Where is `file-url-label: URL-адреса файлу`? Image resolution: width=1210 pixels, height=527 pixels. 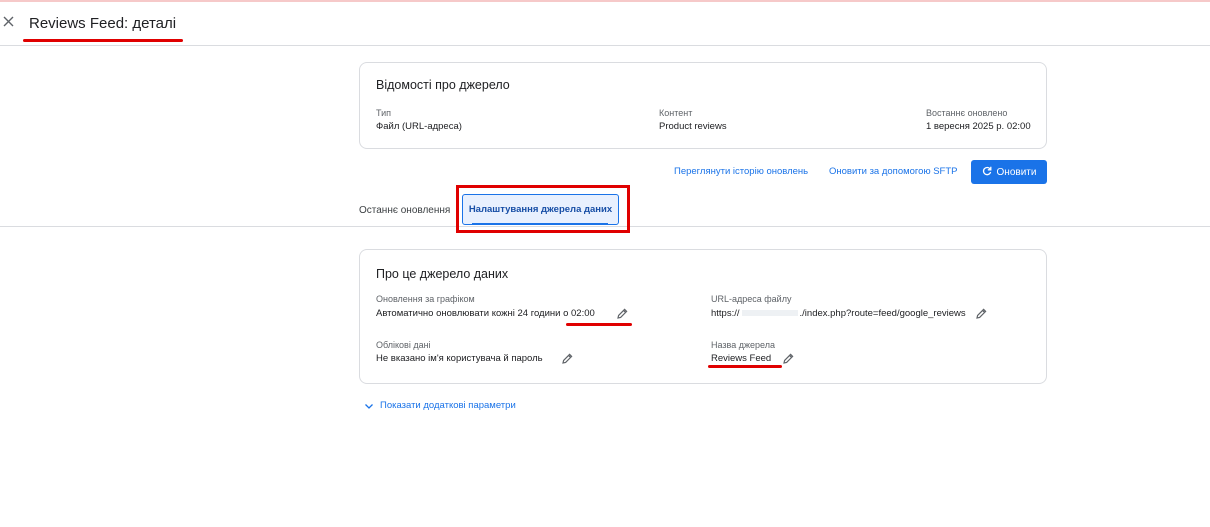
file-url-label: URL-адреса файлу is located at coordinates (751, 299).